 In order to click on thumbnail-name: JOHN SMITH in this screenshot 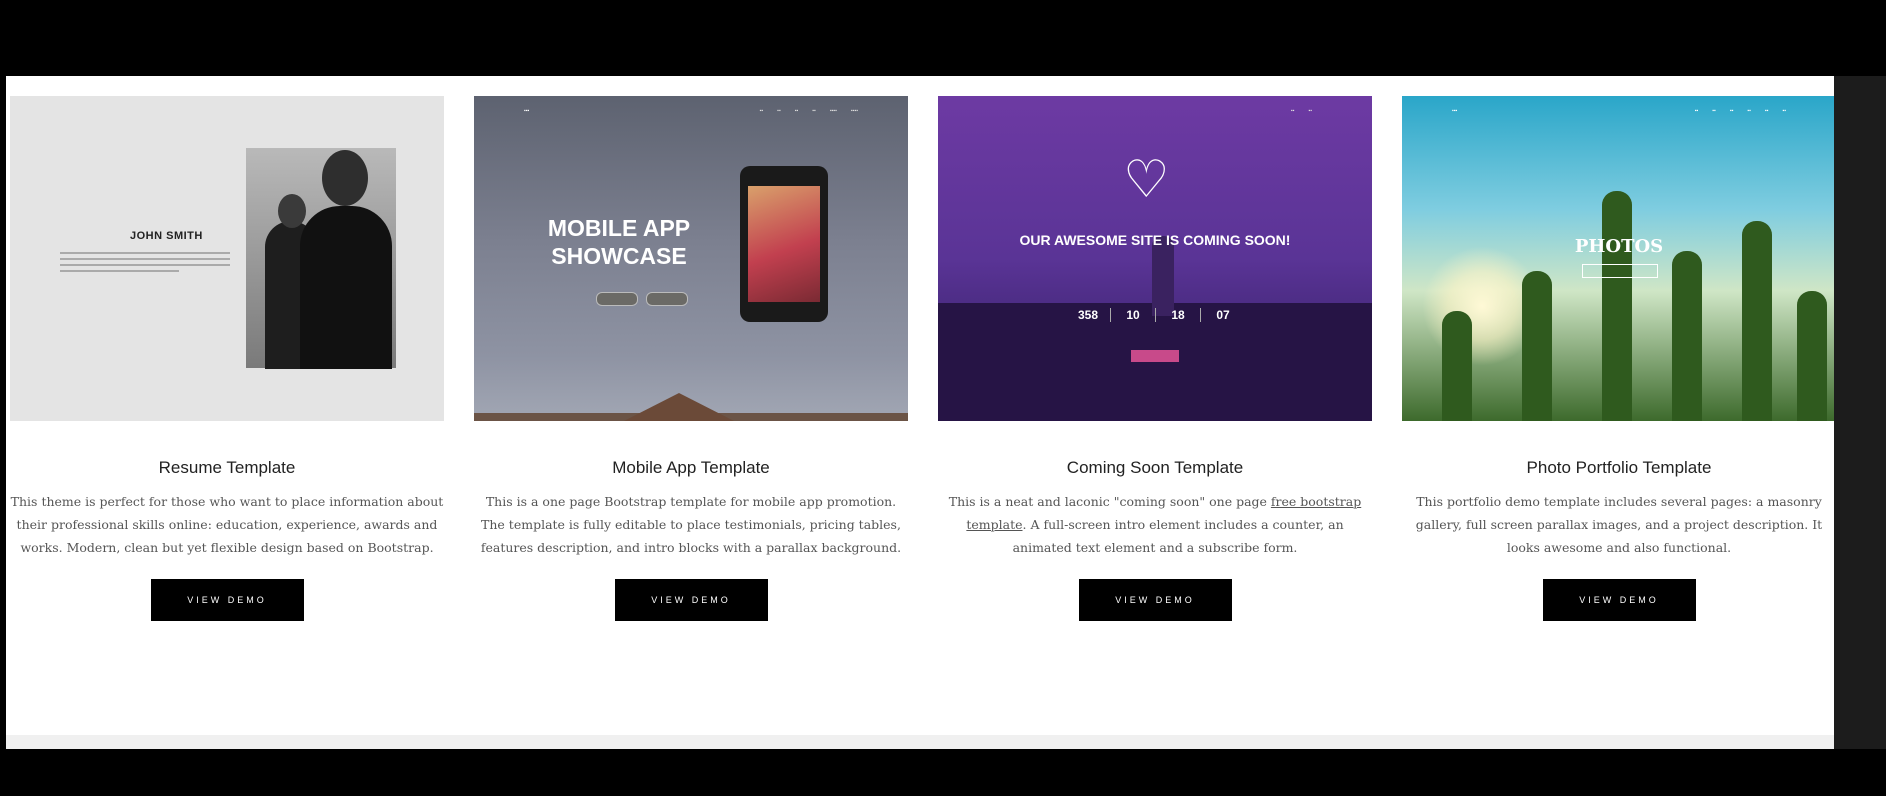, I will do `click(166, 236)`.